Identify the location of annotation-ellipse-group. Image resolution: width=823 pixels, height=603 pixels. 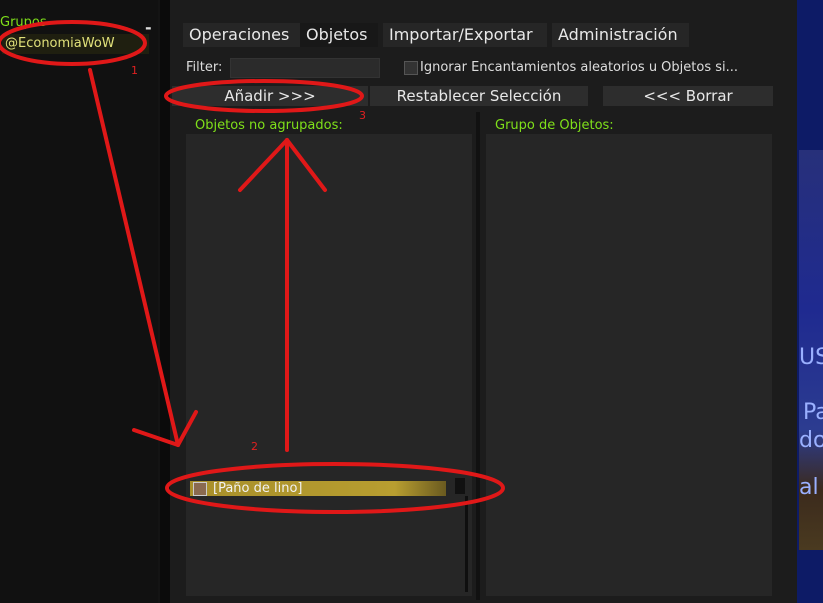
(73, 43).